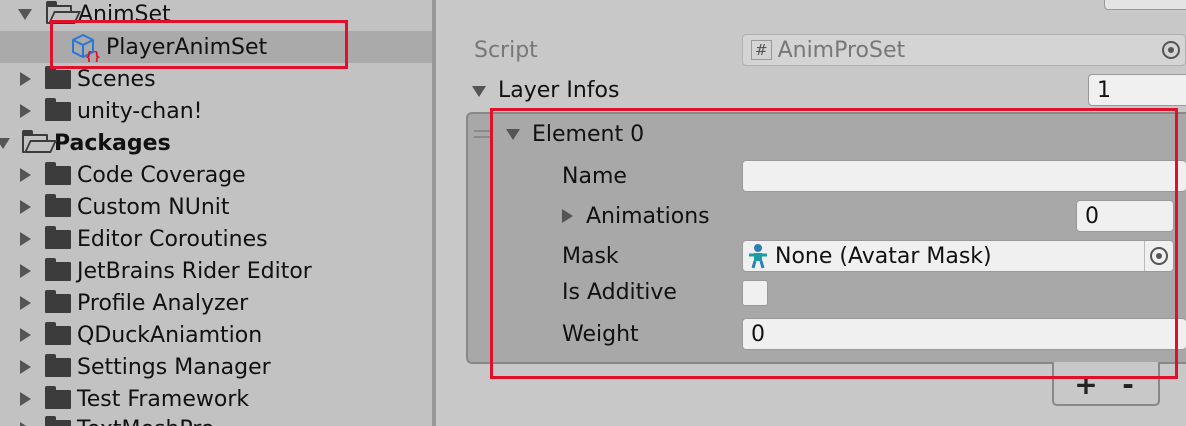 This screenshot has width=1186, height=426. I want to click on tree-item-scenes: Scenes, so click(216, 79).